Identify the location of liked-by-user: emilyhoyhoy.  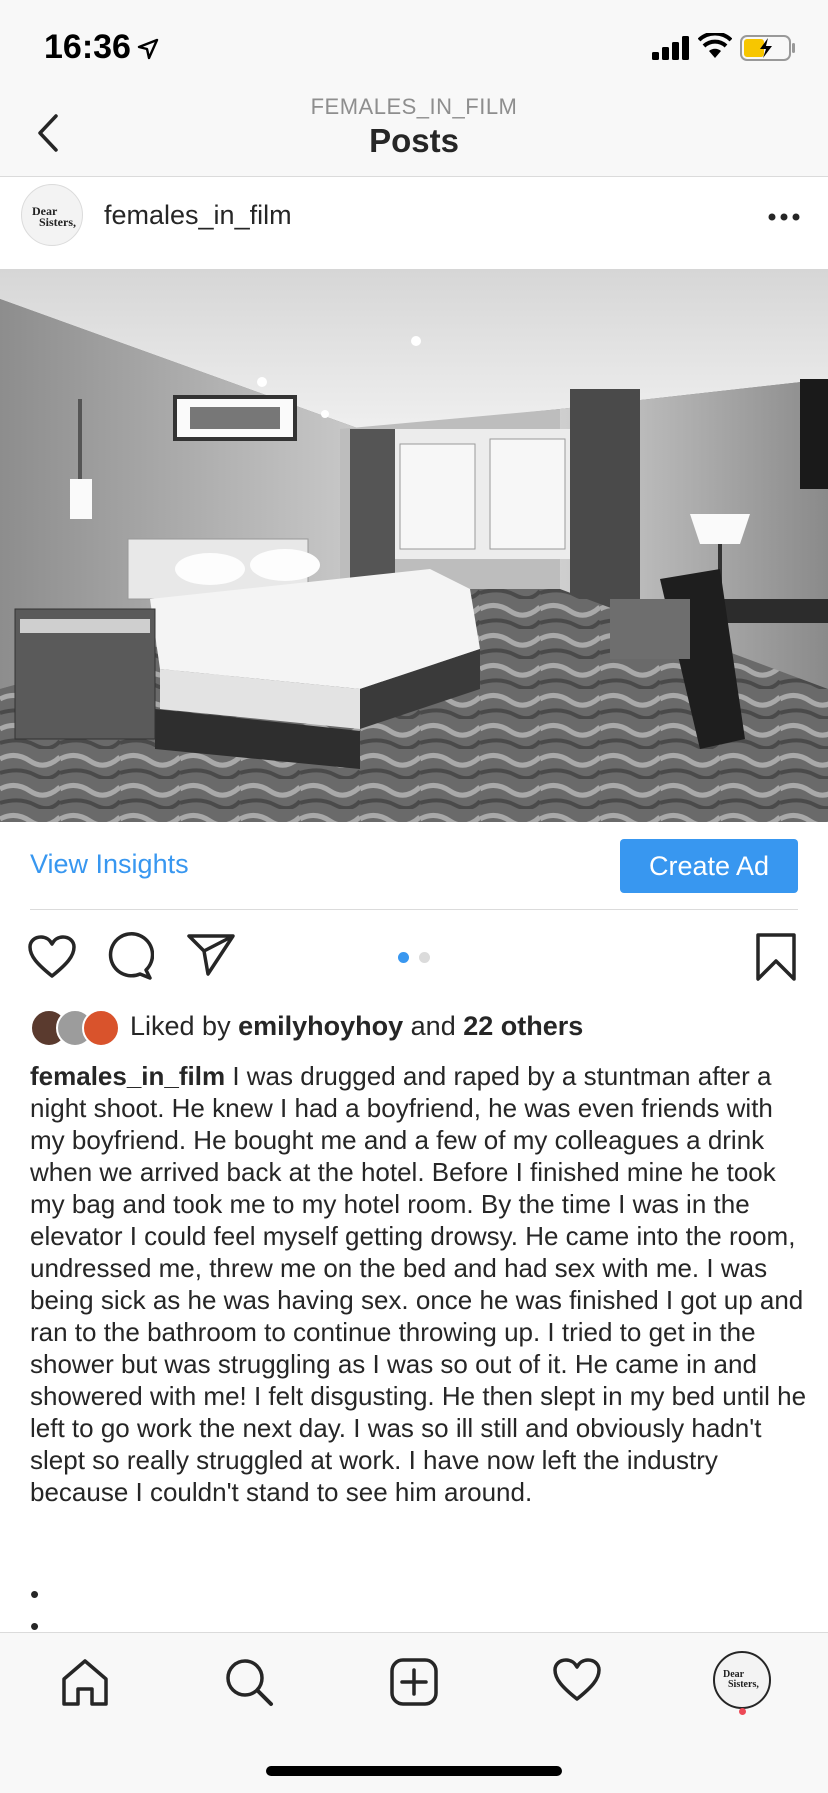
(320, 1026).